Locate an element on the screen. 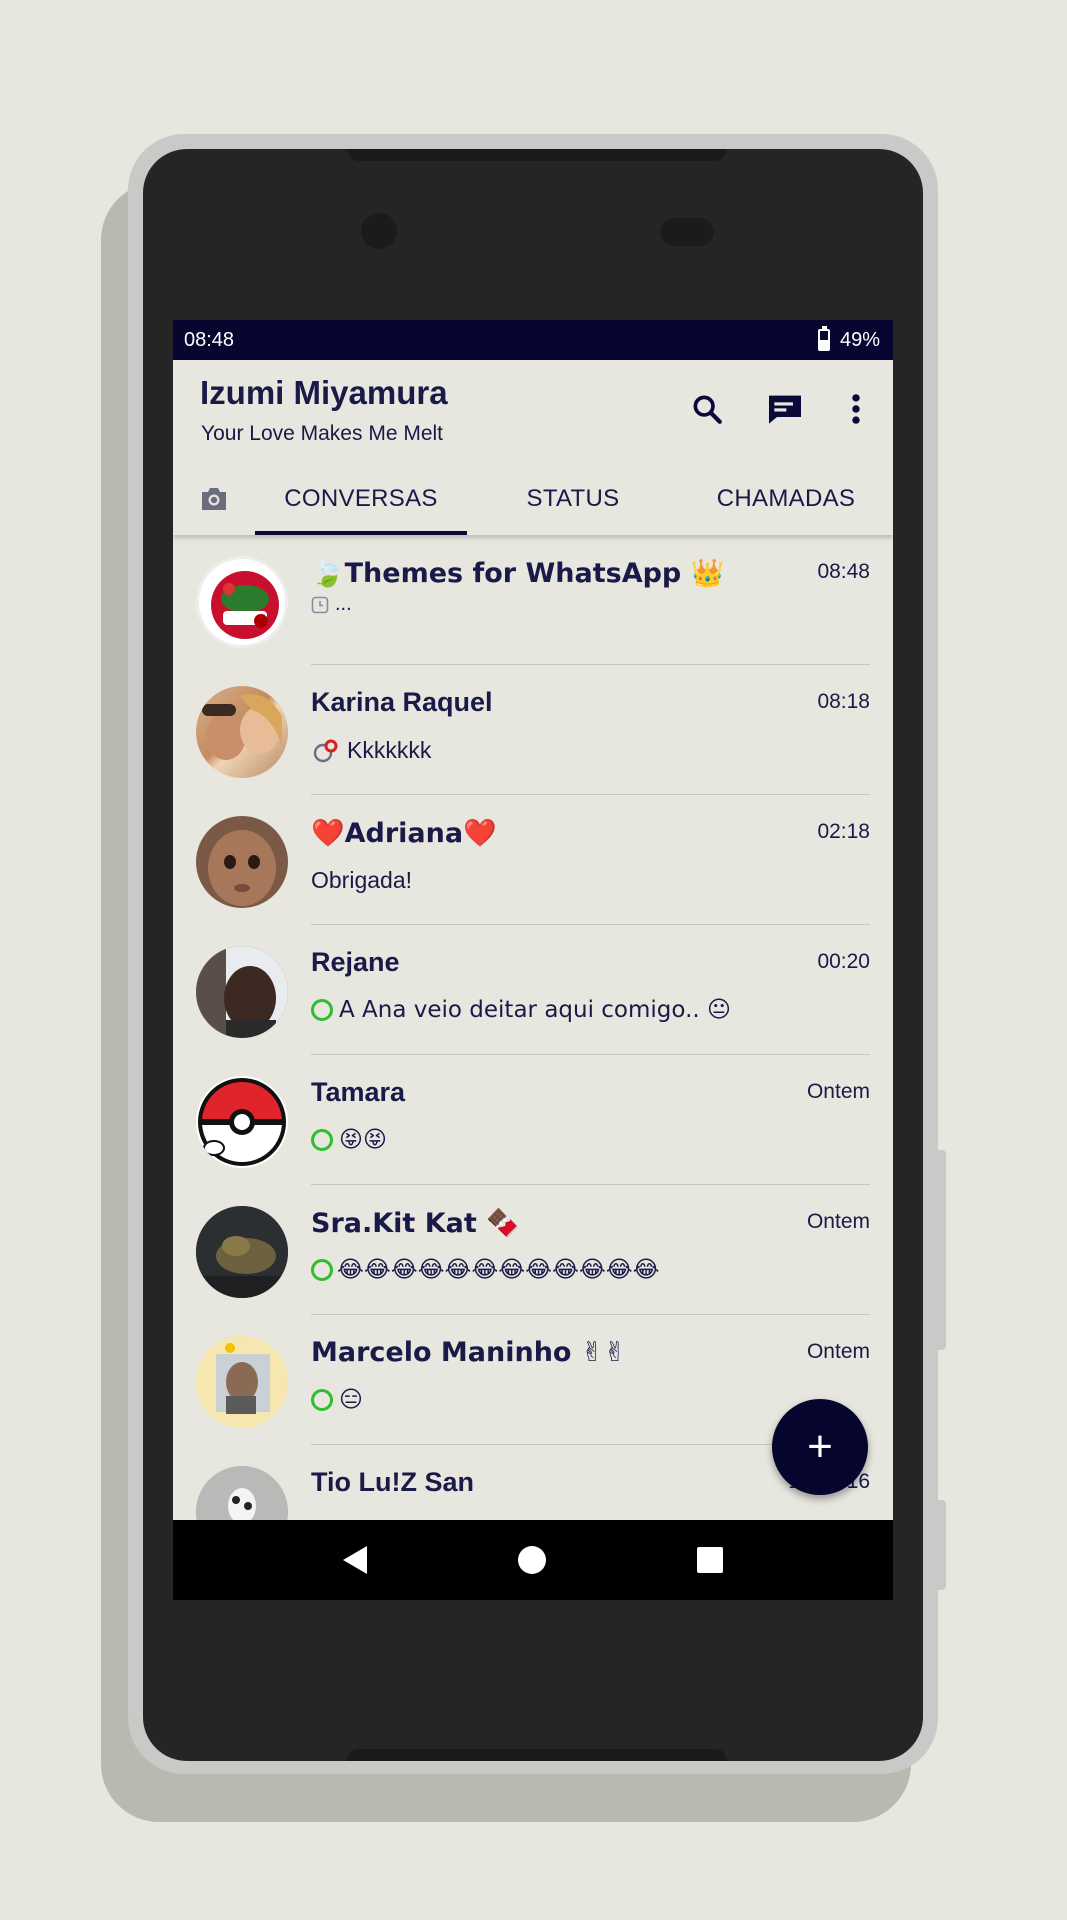 This screenshot has height=1920, width=1067. volume-button is located at coordinates (942, 1250).